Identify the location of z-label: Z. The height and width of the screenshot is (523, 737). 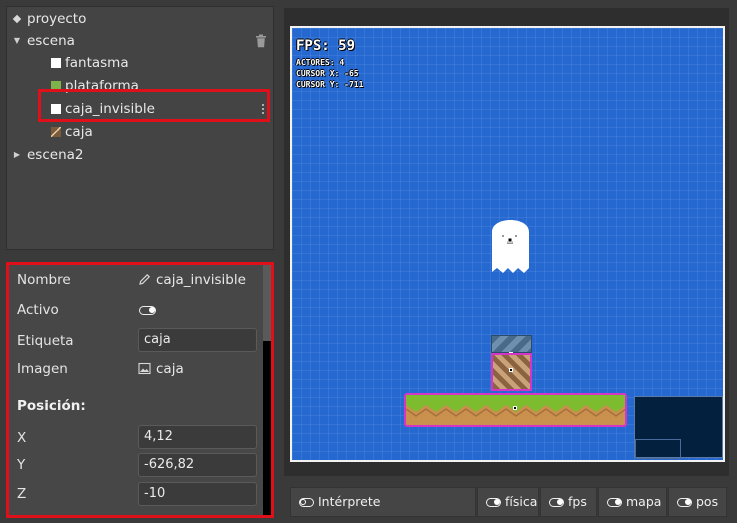
(22, 494).